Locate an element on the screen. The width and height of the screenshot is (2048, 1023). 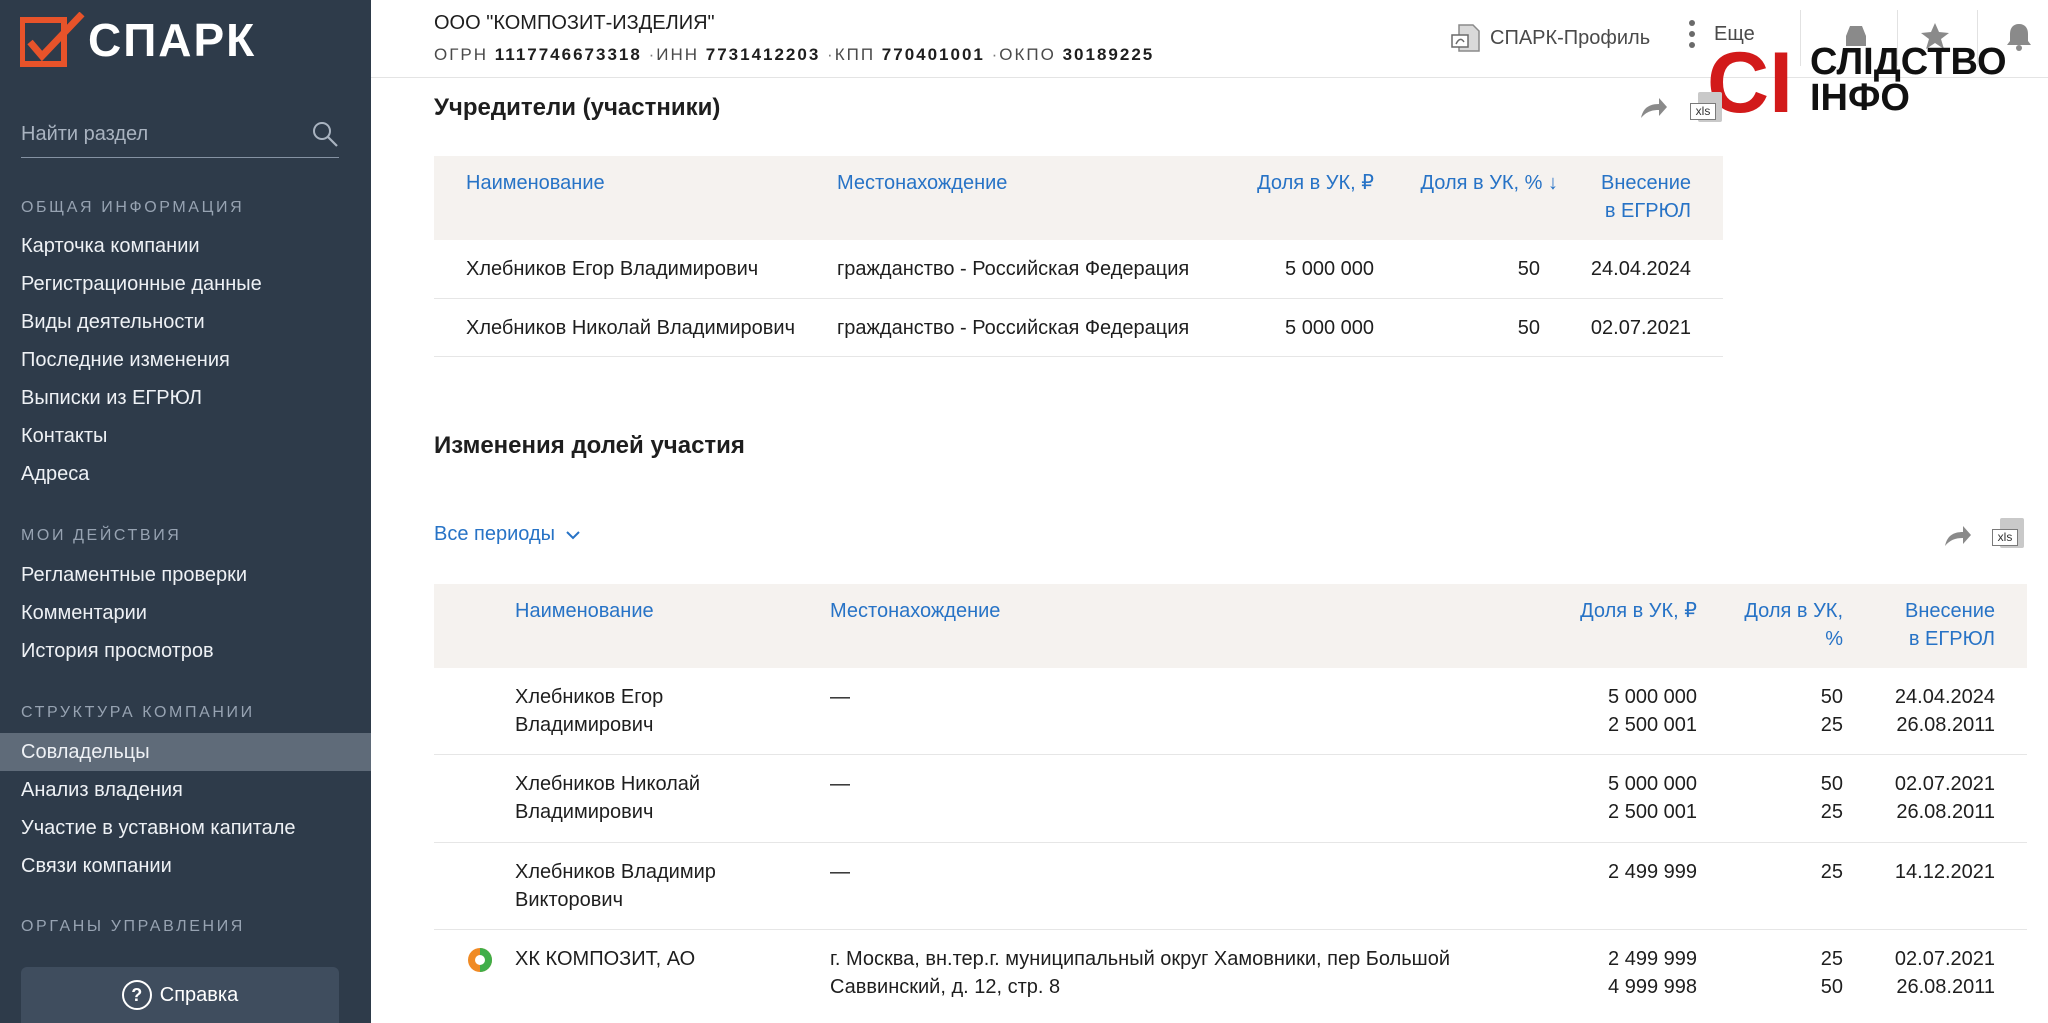
kpp-label: КПП is located at coordinates (855, 54).